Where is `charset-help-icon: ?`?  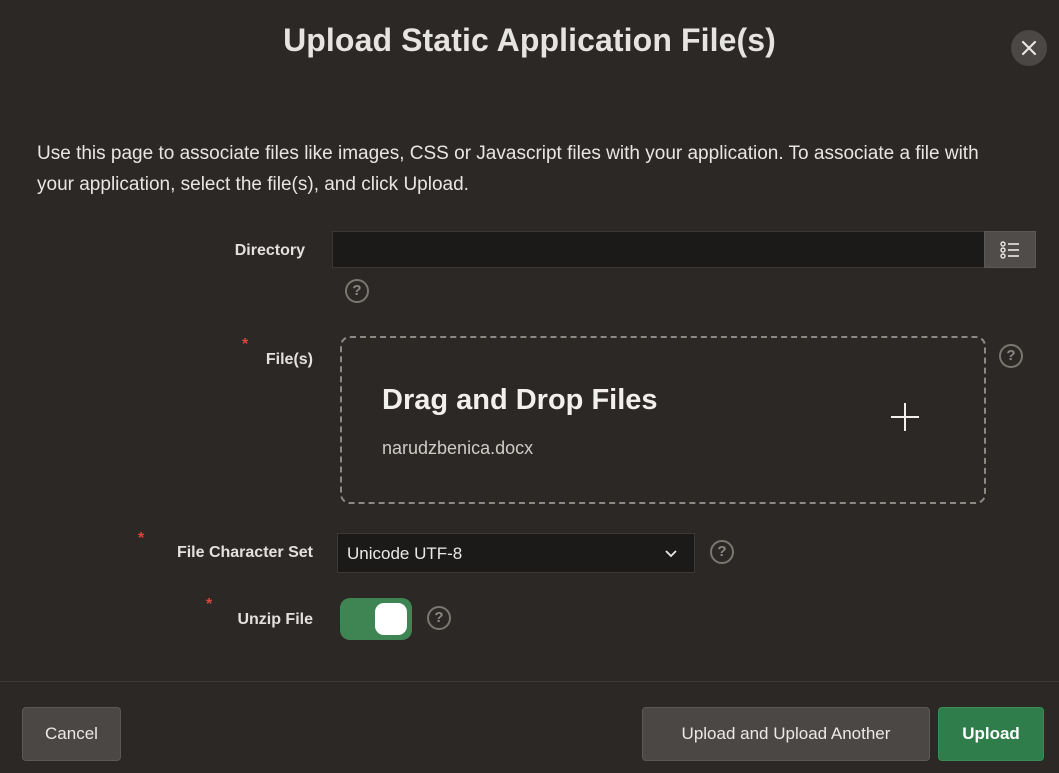 charset-help-icon: ? is located at coordinates (722, 552).